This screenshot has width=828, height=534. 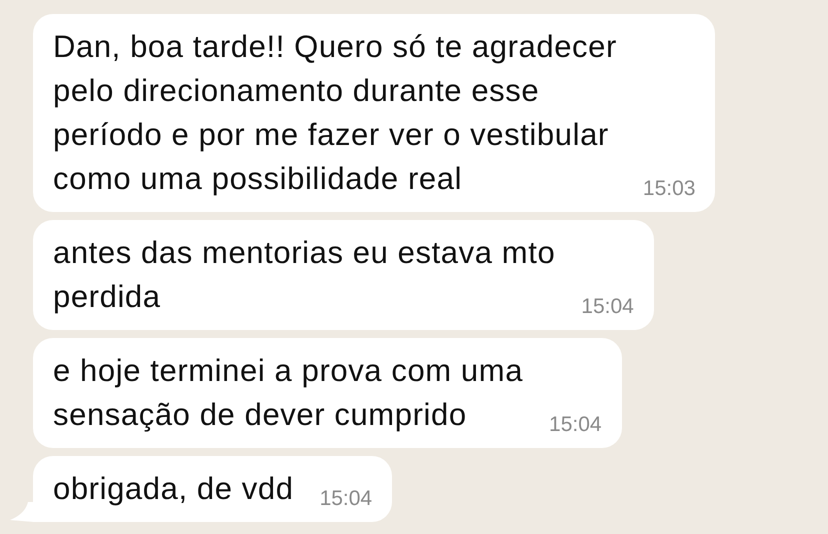 I want to click on message-time: 15:03, so click(x=669, y=189).